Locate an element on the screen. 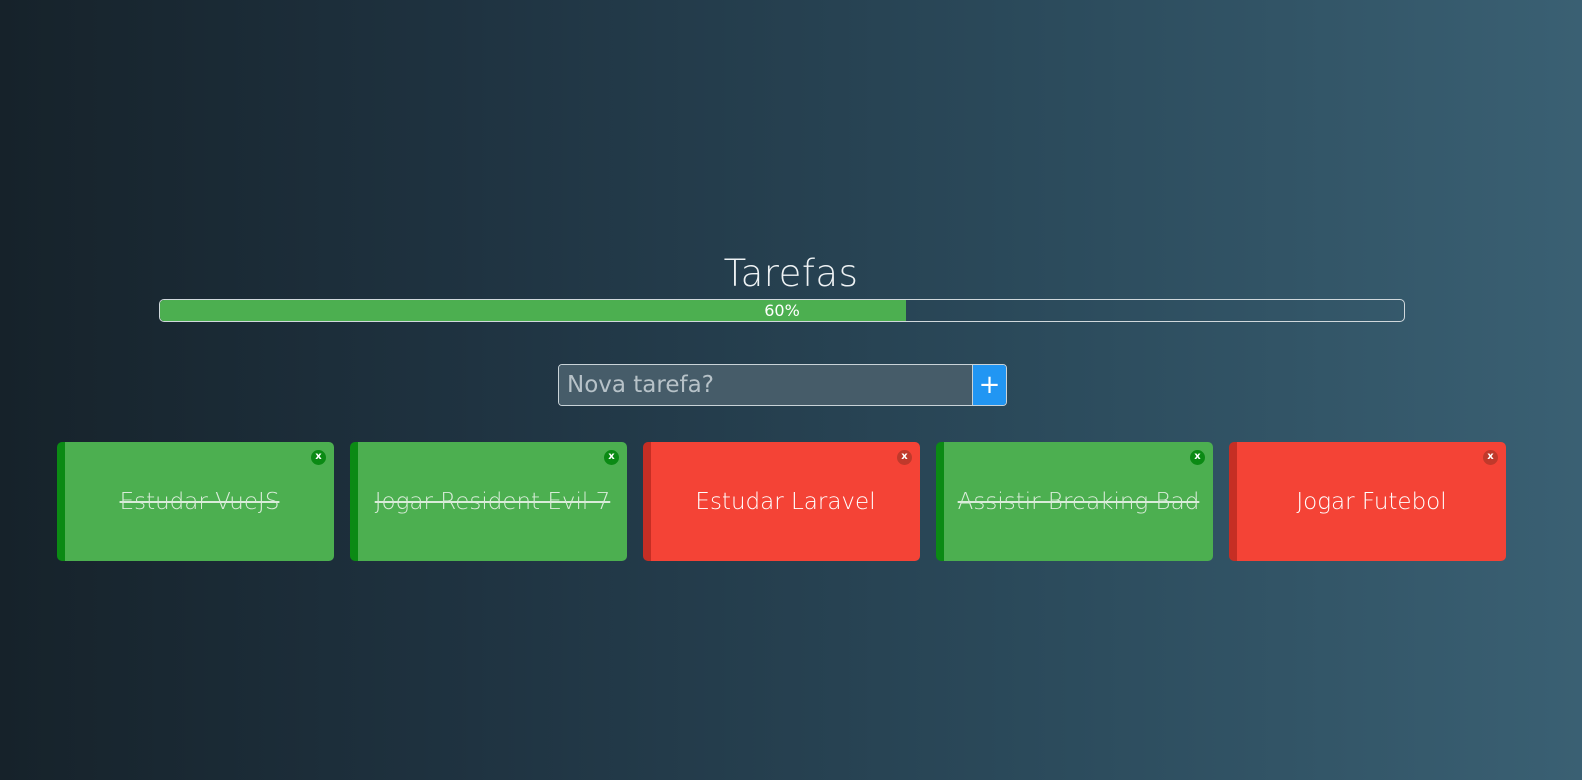 The height and width of the screenshot is (780, 1582). task-label: Estudar Laravel is located at coordinates (785, 501).